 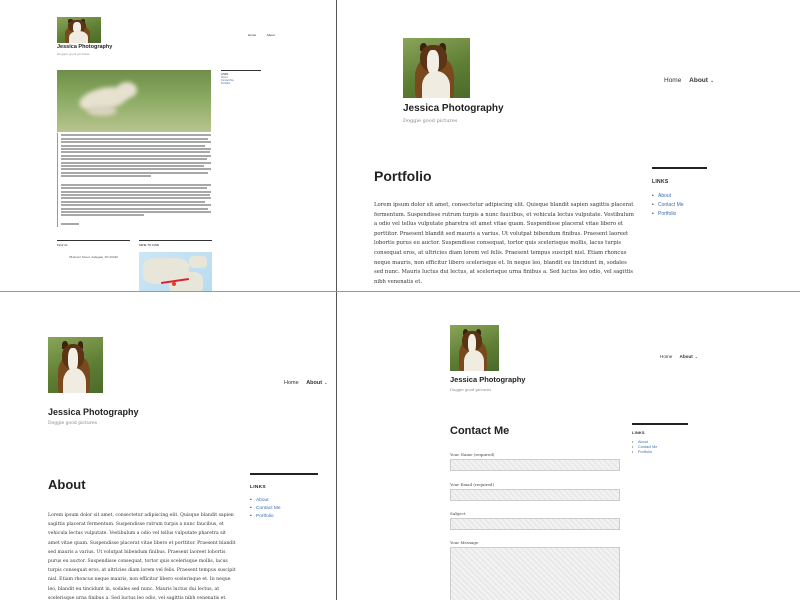 I want to click on label-your-message: Your Message, so click(x=464, y=542).